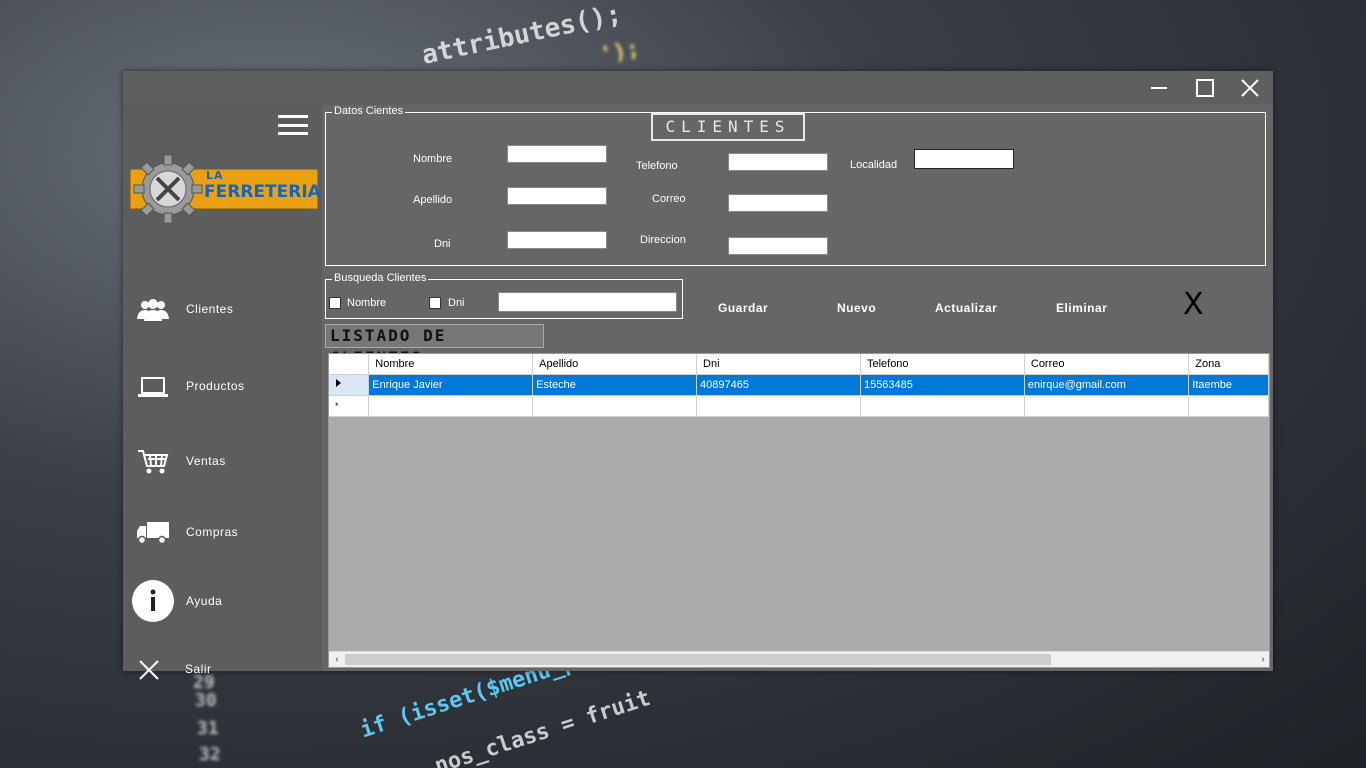  What do you see at coordinates (215, 175) in the screenshot?
I see `logo-text-la: LA` at bounding box center [215, 175].